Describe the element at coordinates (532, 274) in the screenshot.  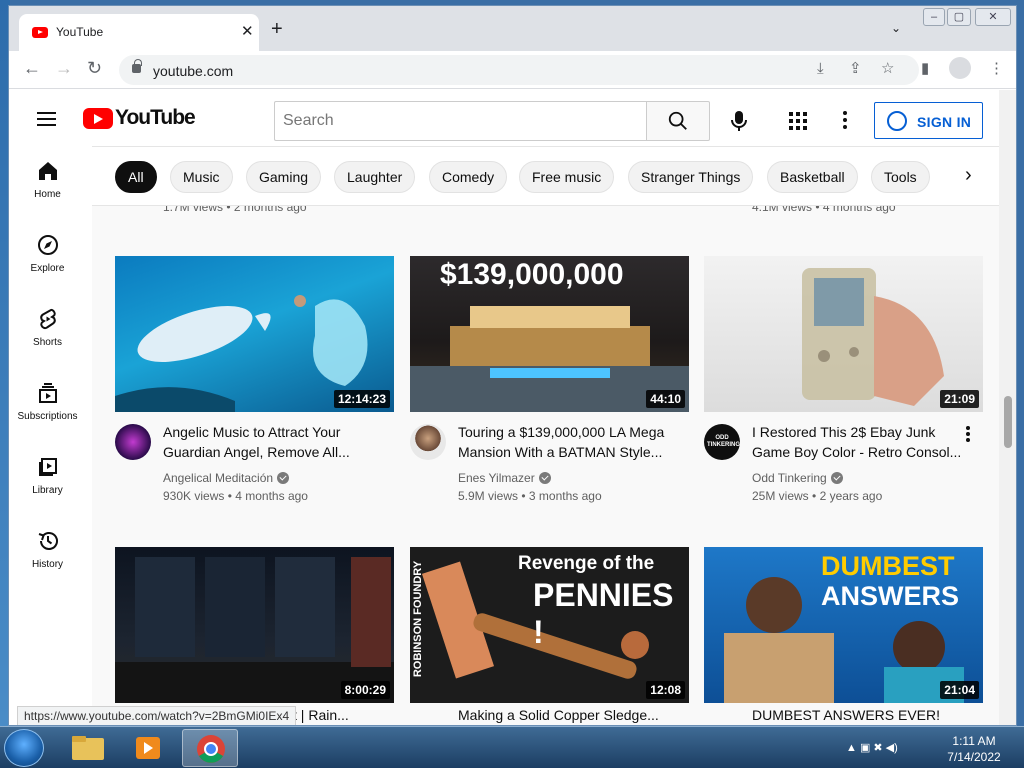
I see `thumbnail-overlay-text: $139,000,000` at that location.